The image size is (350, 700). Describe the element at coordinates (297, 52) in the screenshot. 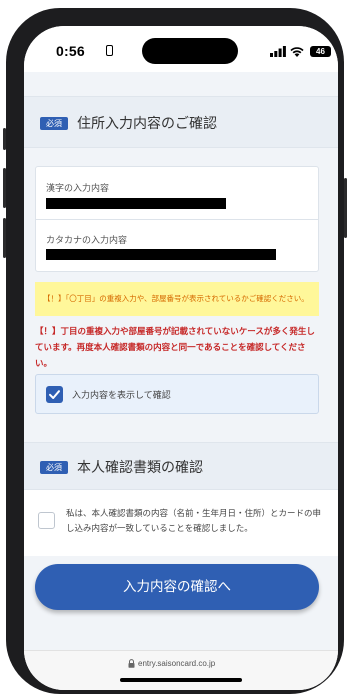

I see `wifi-icon` at that location.